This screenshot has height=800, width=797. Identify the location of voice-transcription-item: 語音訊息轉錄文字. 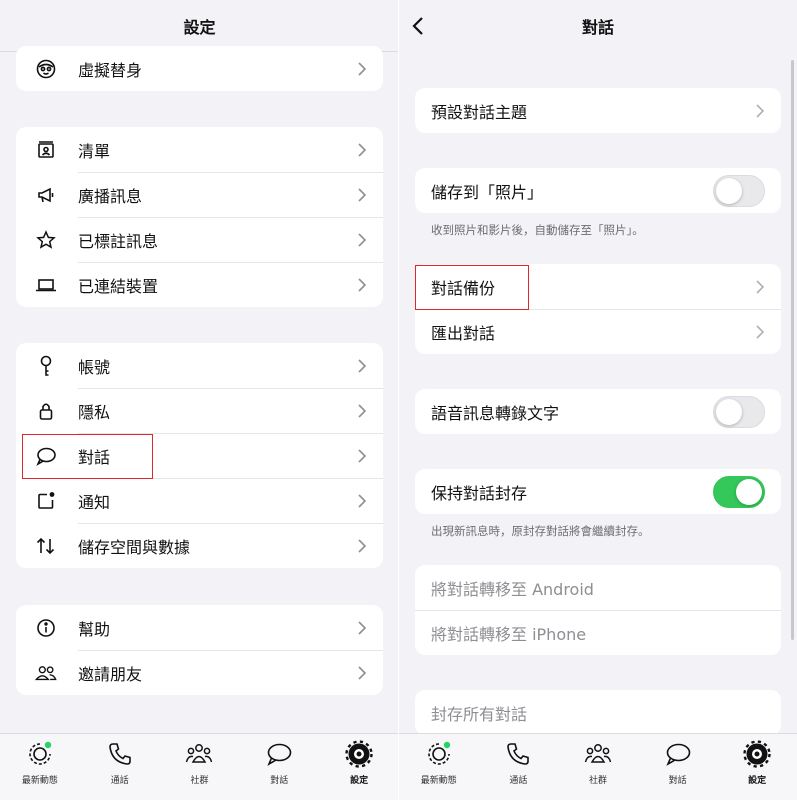
(598, 411).